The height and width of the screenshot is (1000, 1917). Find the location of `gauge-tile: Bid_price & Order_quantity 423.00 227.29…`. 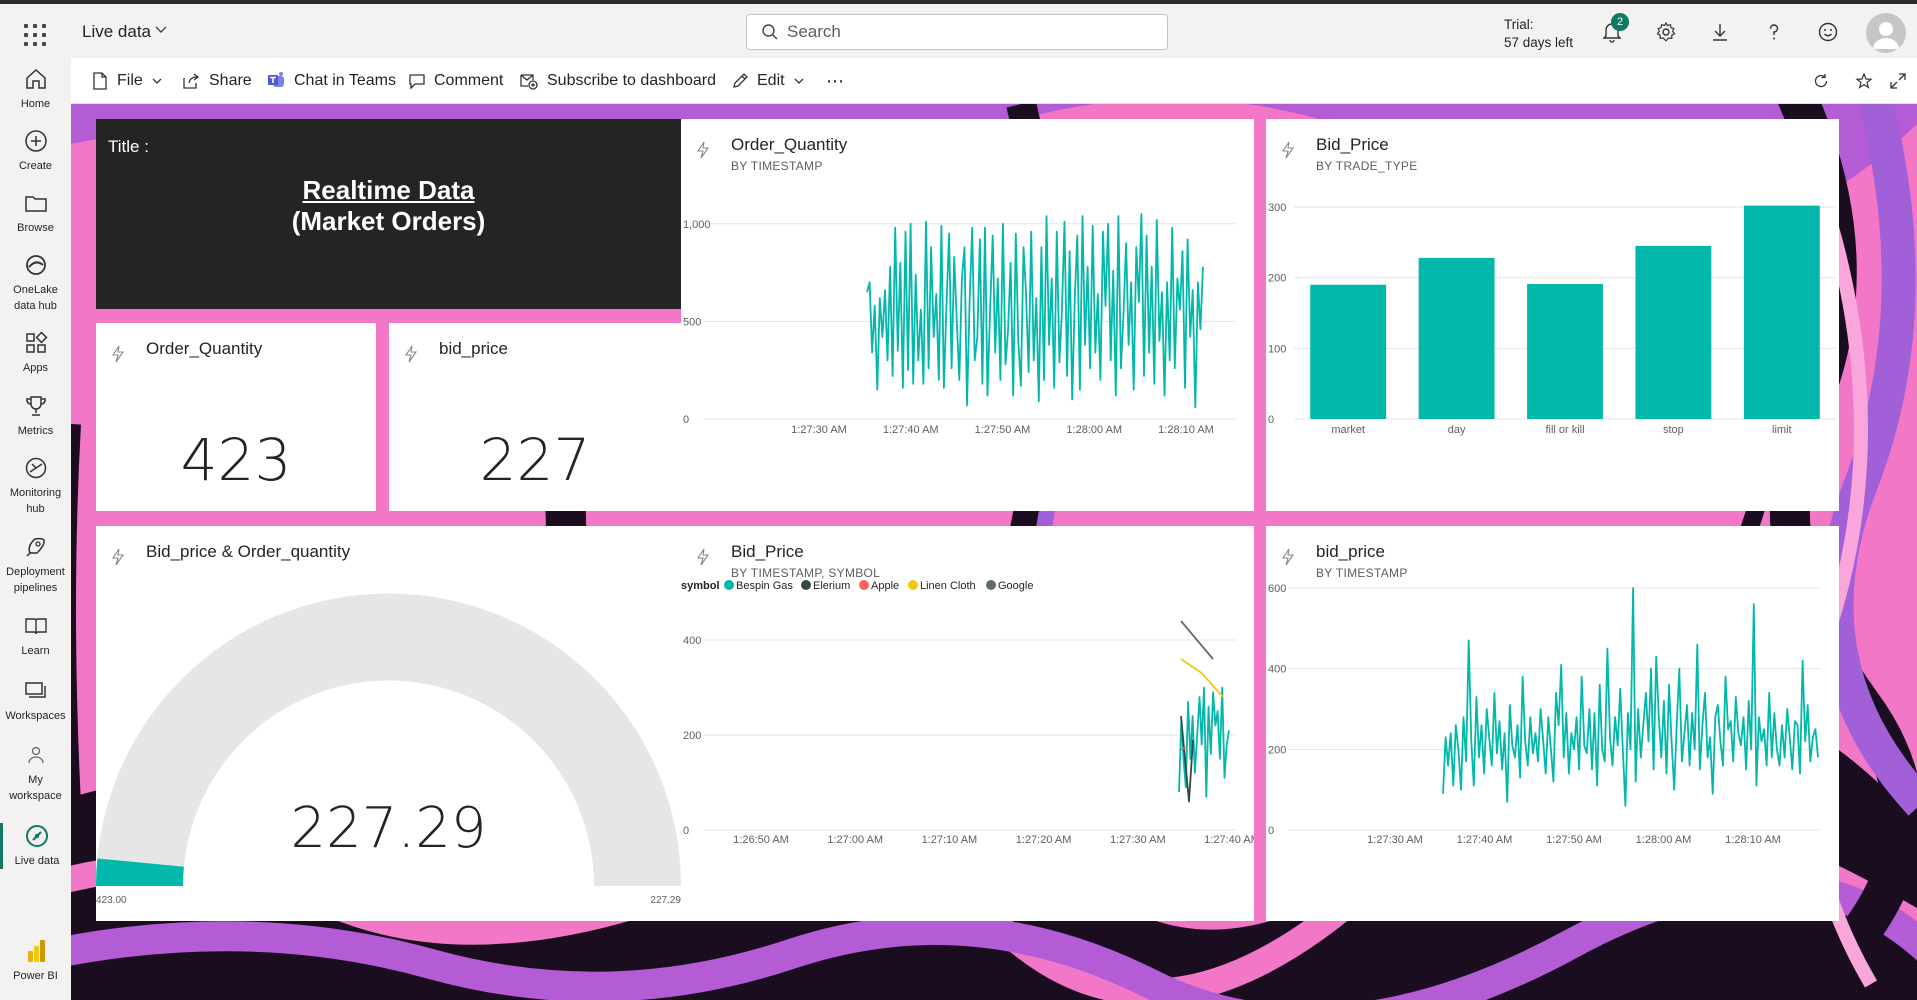

gauge-tile: Bid_price & Order_quantity 423.00 227.29… is located at coordinates (388, 723).